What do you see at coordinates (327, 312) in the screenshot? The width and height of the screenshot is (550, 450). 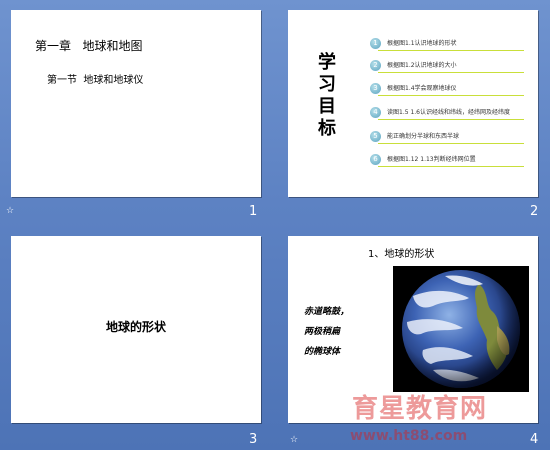 I see `caption-line: 赤道略鼓，` at bounding box center [327, 312].